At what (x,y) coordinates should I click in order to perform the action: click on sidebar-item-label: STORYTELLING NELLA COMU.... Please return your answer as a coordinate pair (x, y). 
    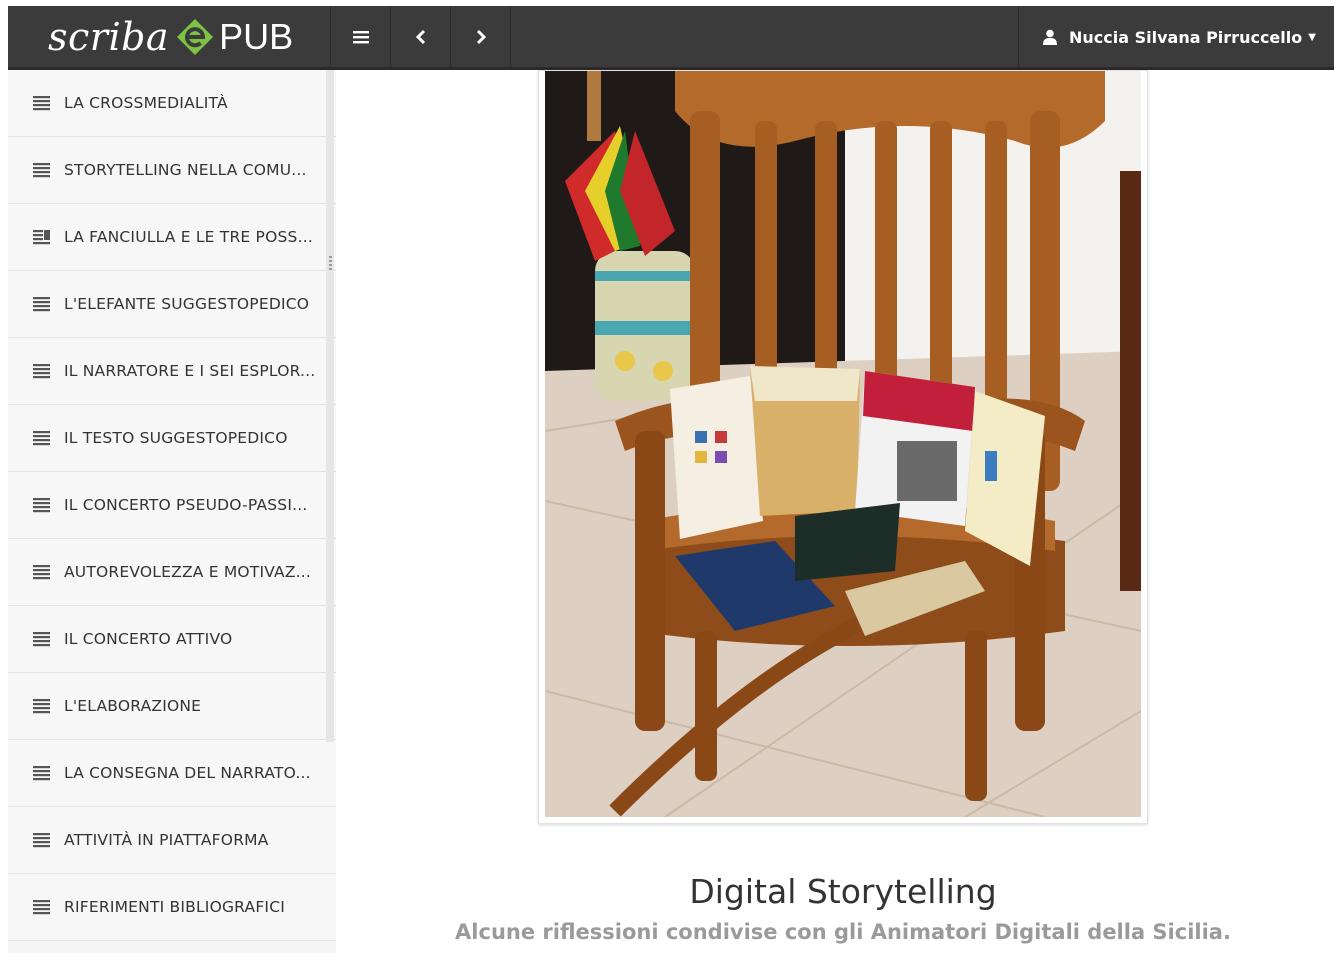
    Looking at the image, I should click on (185, 170).